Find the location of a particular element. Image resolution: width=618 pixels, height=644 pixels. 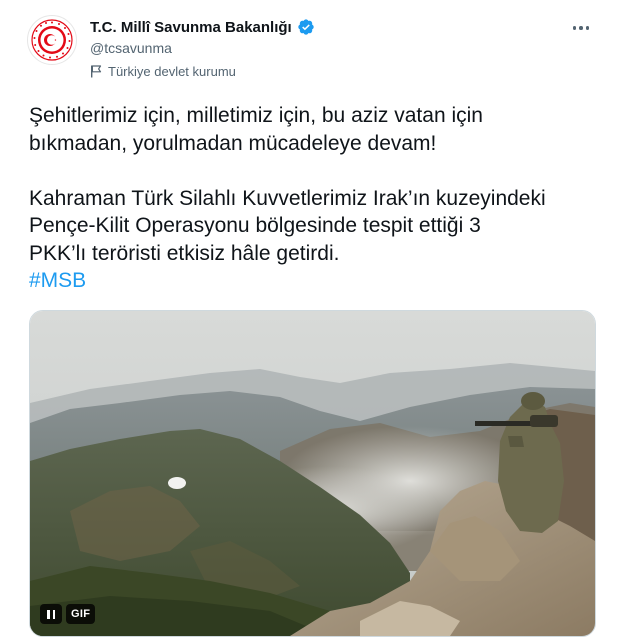

avatar is located at coordinates (52, 40).